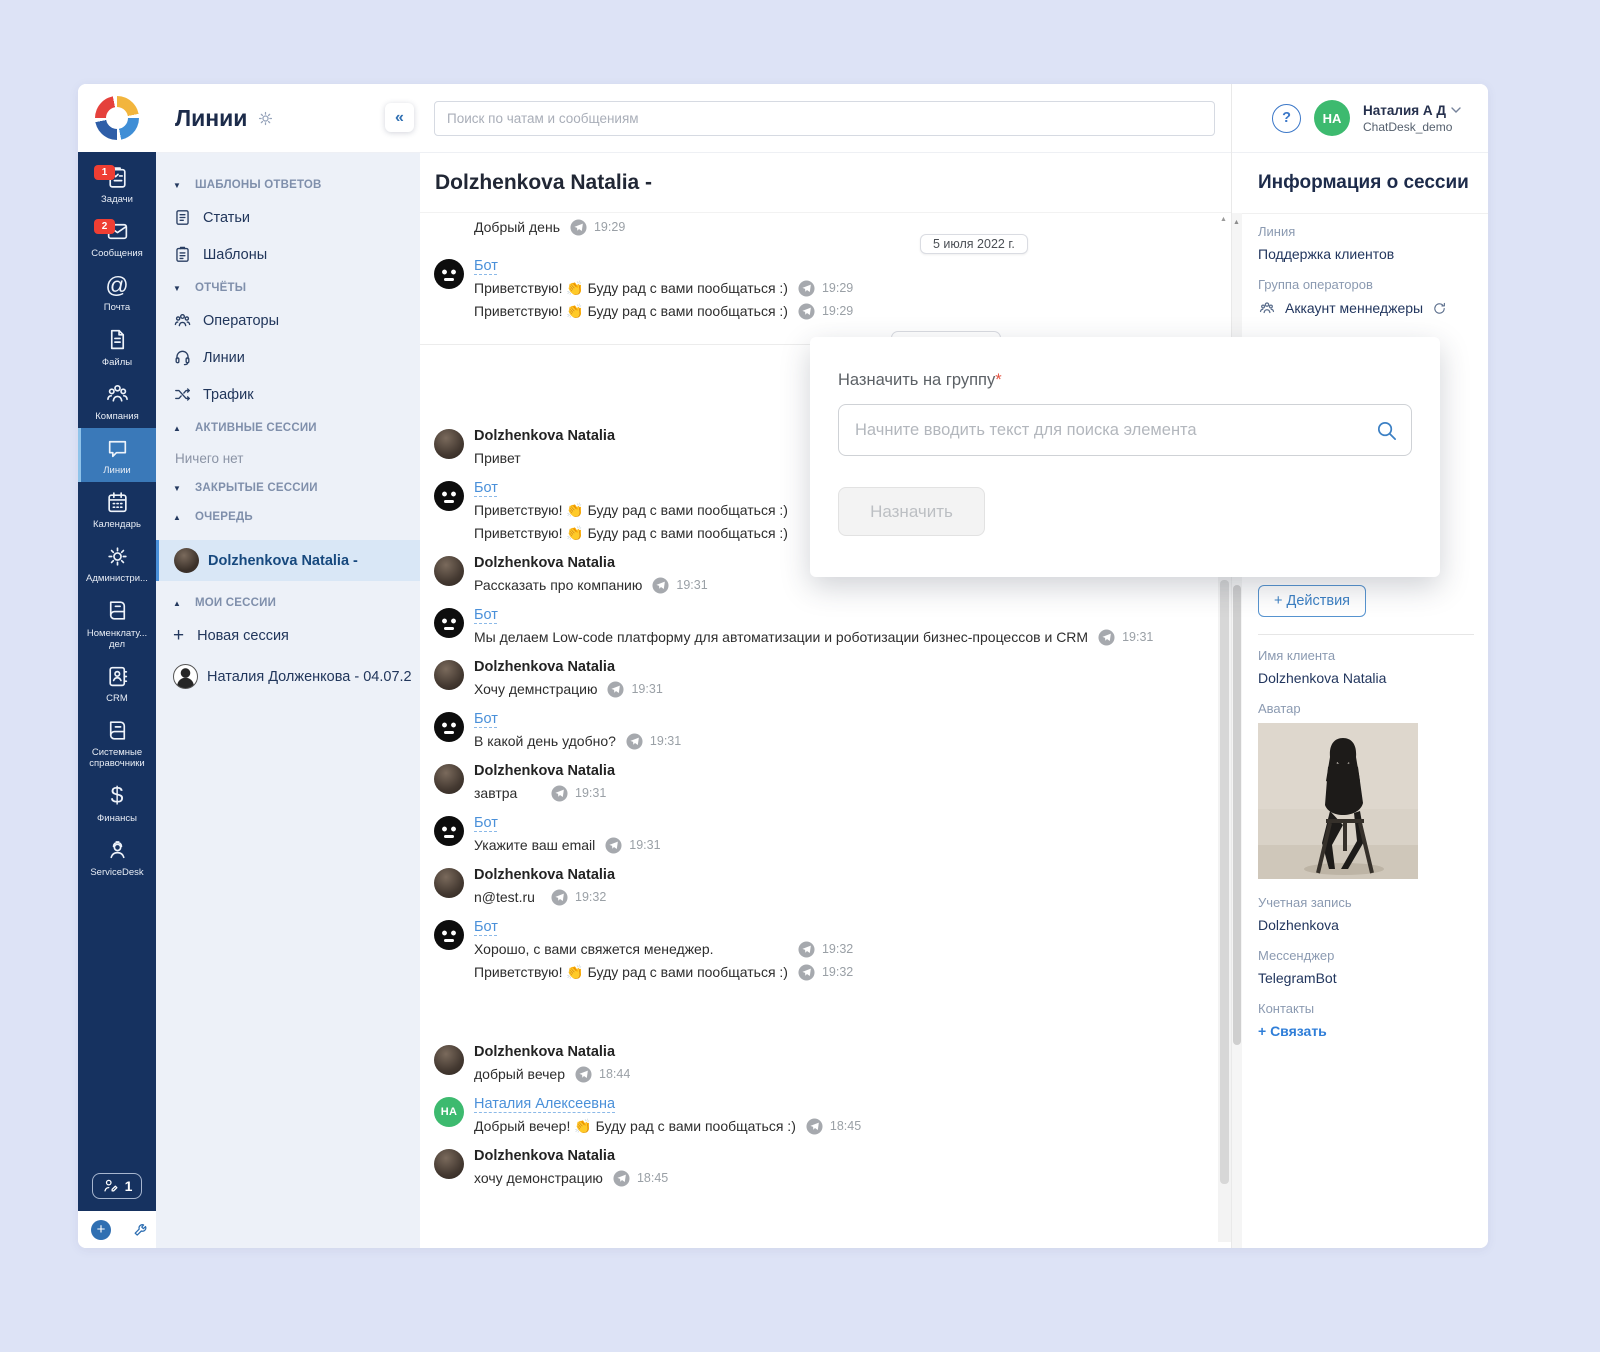 This screenshot has height=1352, width=1600. What do you see at coordinates (838, 1126) in the screenshot?
I see `message-meta: 18:45` at bounding box center [838, 1126].